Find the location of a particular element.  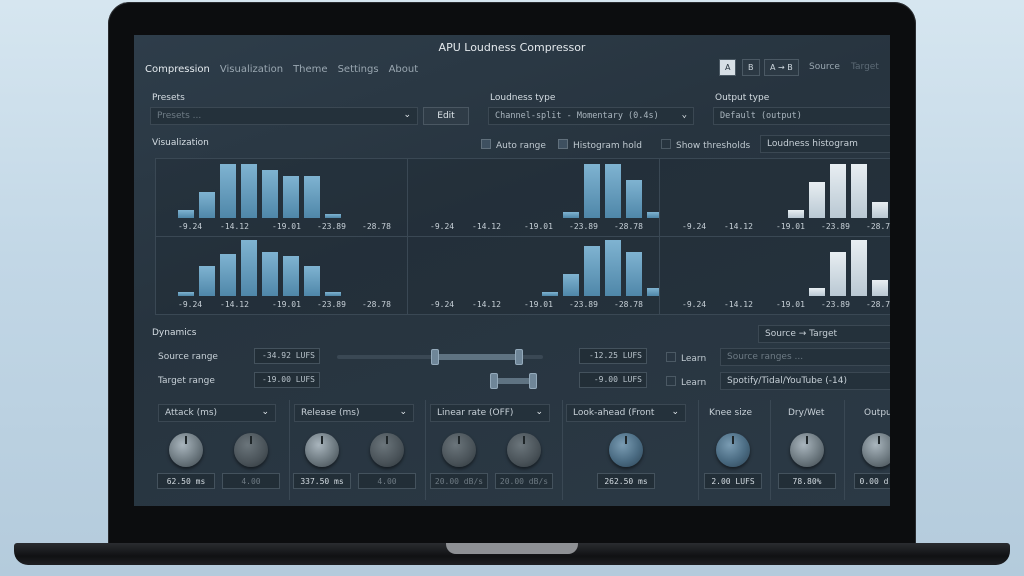

attack-knob is located at coordinates (186, 450).